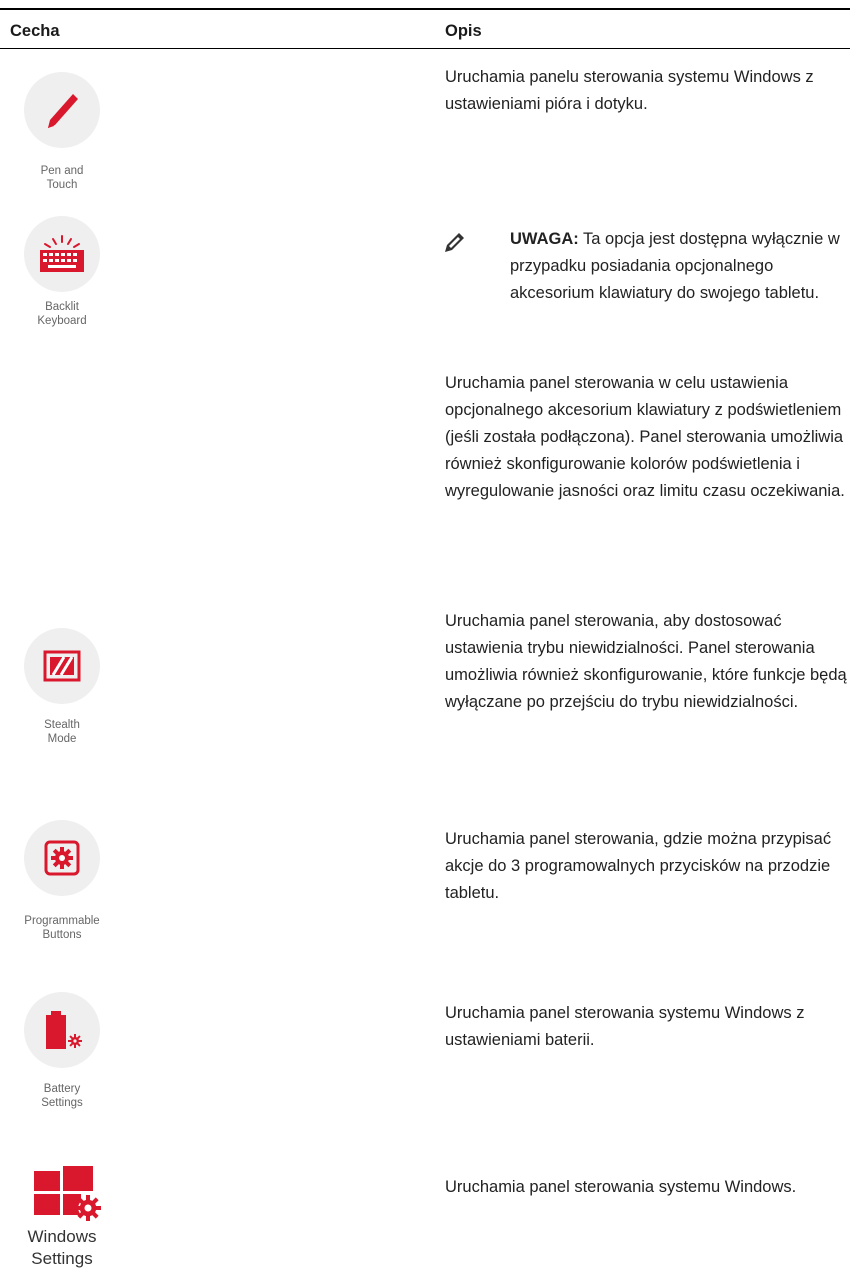 This screenshot has width=850, height=1280. Describe the element at coordinates (62, 1030) in the screenshot. I see `battery-settings-icon` at that location.